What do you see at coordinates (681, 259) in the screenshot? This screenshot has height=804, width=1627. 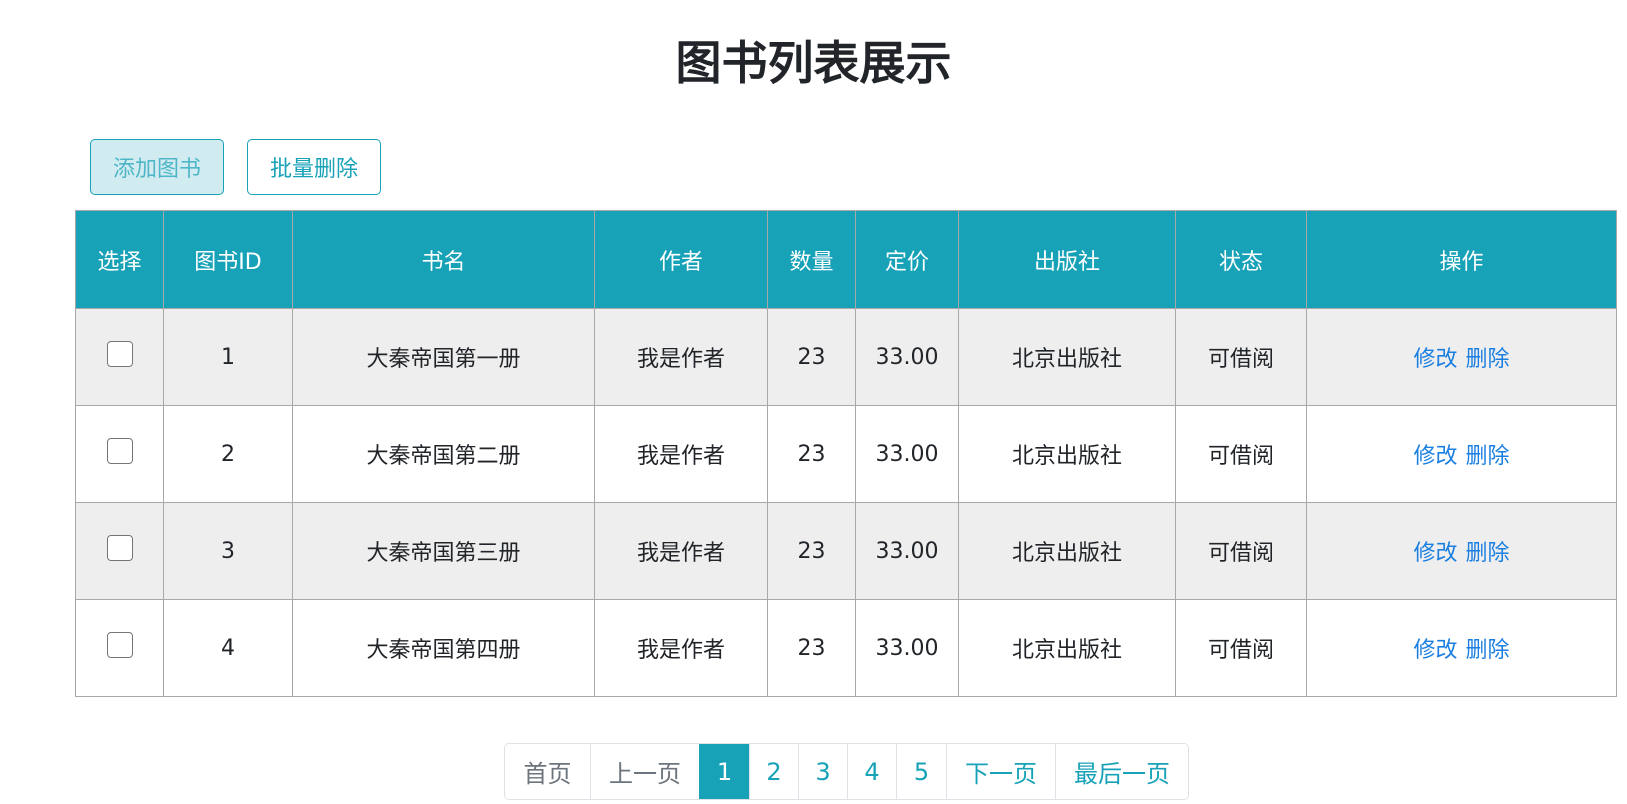 I see `header-author: 作者` at bounding box center [681, 259].